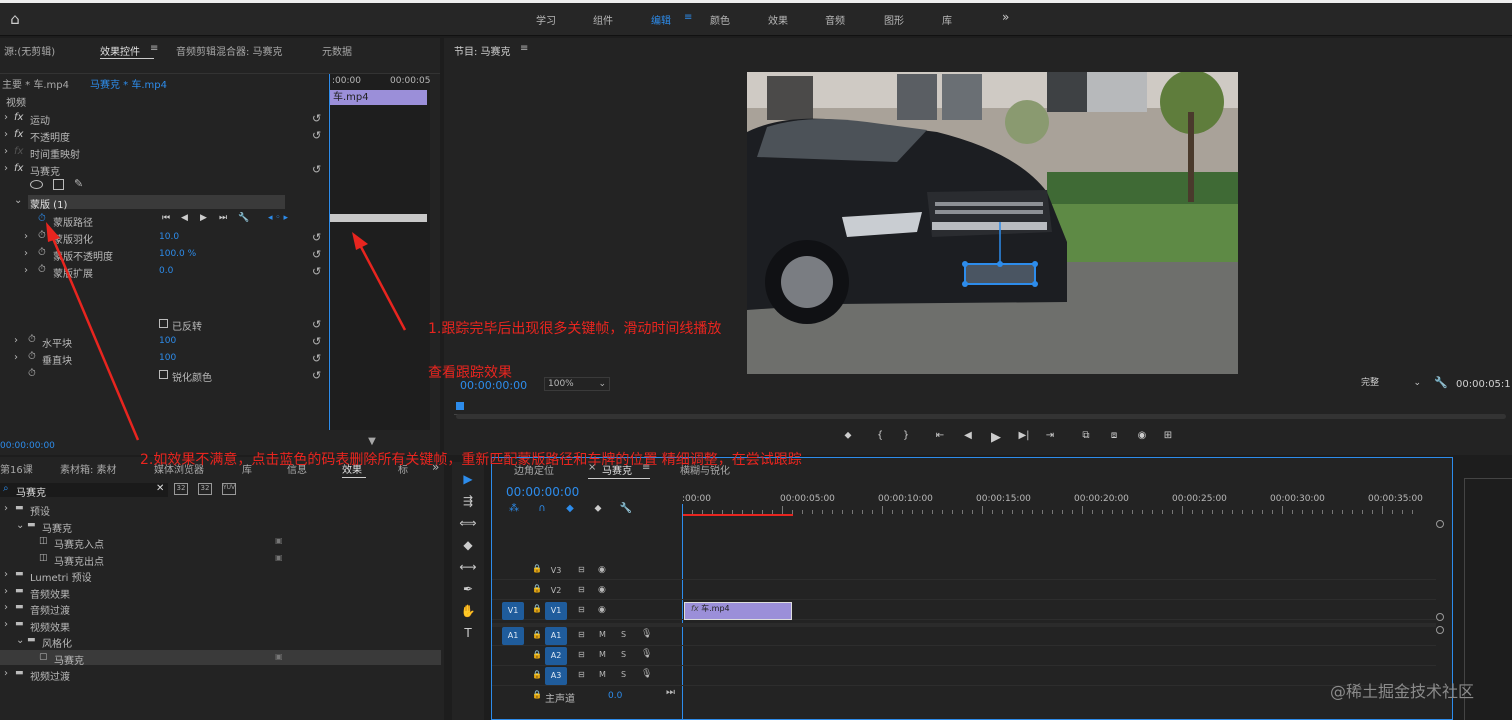 The width and height of the screenshot is (1512, 720). I want to click on annotation-1b: 查看跟踪效果, so click(470, 373).